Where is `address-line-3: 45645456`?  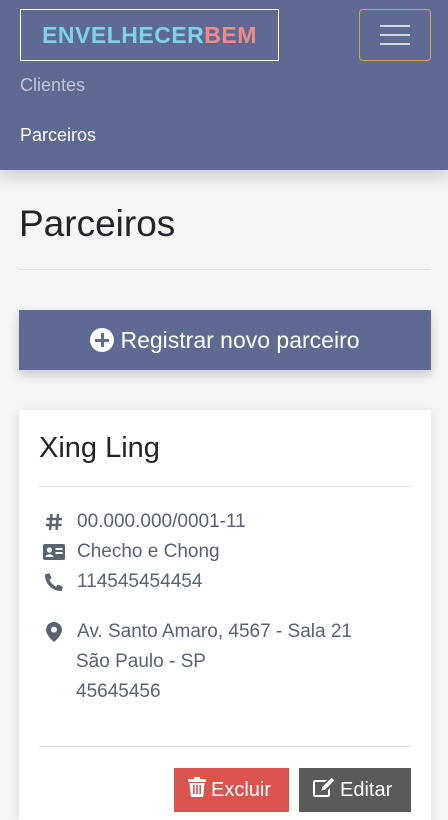
address-line-3: 45645456 is located at coordinates (118, 691).